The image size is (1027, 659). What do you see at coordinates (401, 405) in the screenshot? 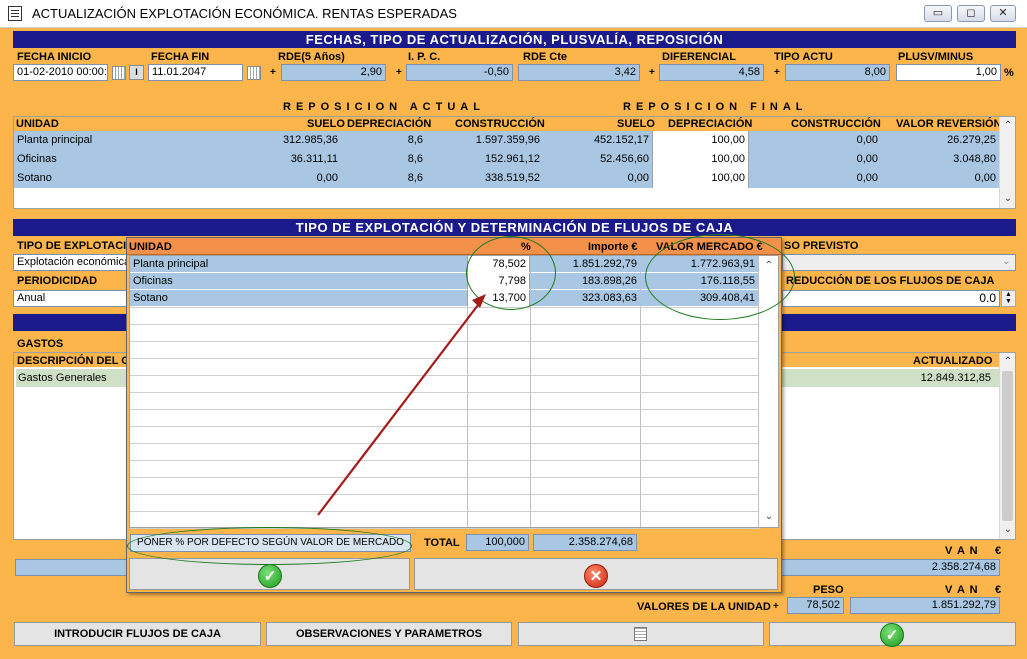
I see `annotation-arrow` at bounding box center [401, 405].